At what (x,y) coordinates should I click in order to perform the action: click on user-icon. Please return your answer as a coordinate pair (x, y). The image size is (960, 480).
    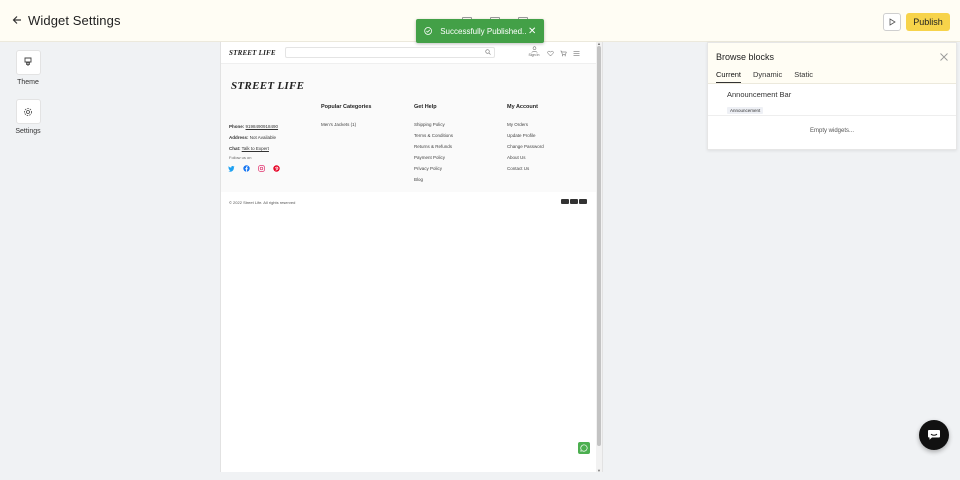
    Looking at the image, I should click on (534, 49).